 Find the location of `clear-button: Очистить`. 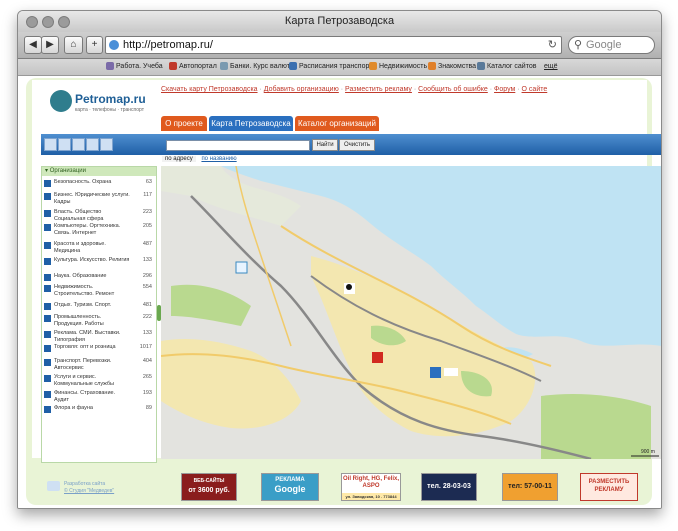

clear-button: Очистить is located at coordinates (357, 145).